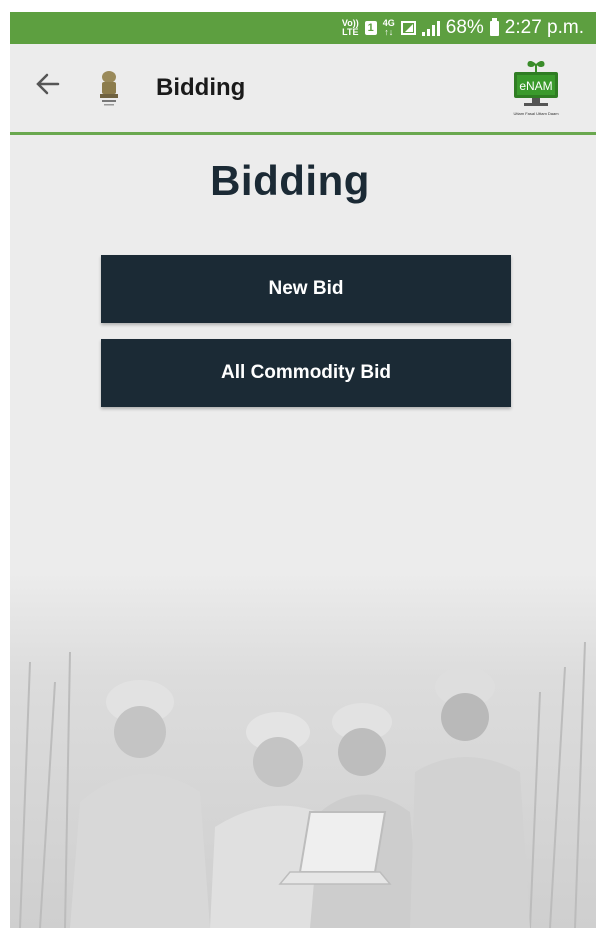 This screenshot has width=596, height=928. Describe the element at coordinates (201, 87) in the screenshot. I see `app-bar-title: Bidding` at that location.